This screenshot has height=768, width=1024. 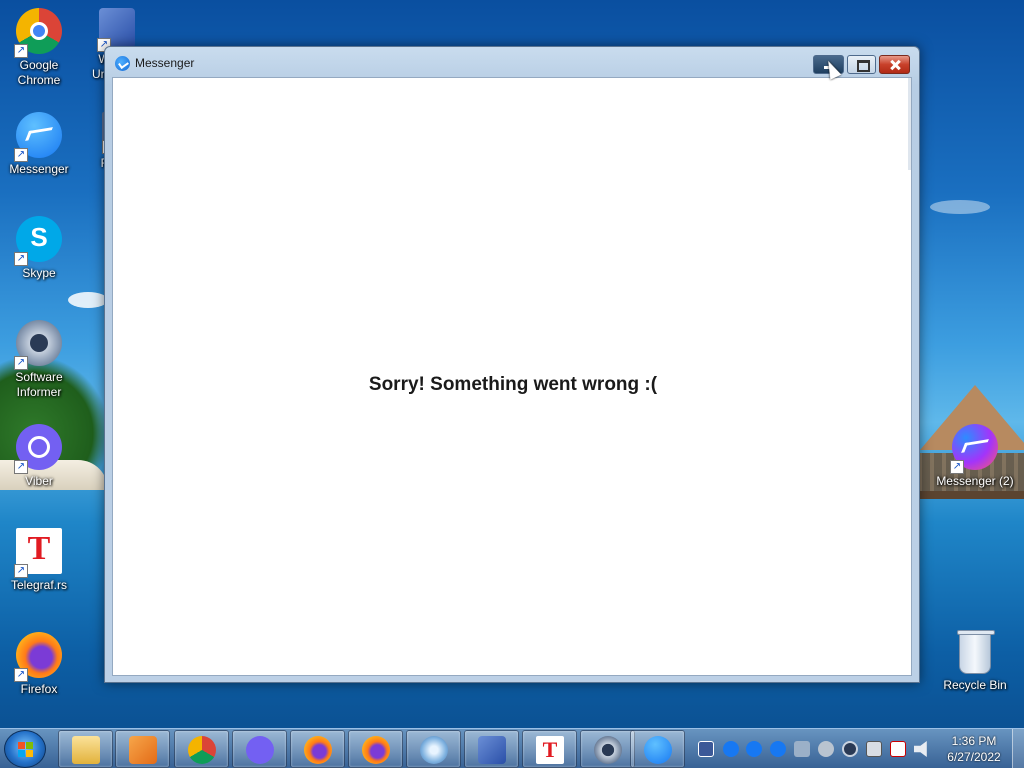 What do you see at coordinates (974, 741) in the screenshot?
I see `clock-time: 1:36 PM` at bounding box center [974, 741].